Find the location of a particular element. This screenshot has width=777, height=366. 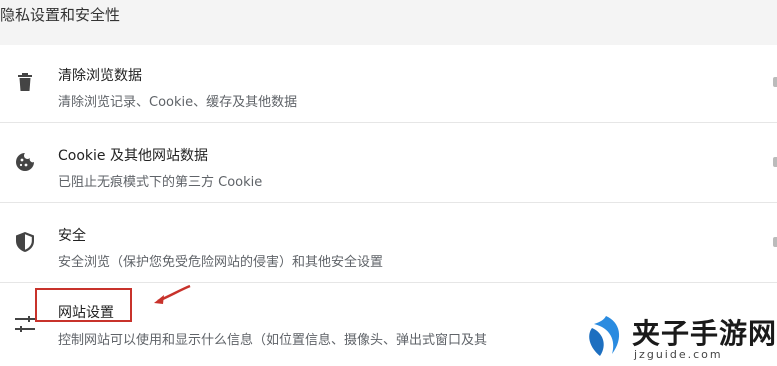

row-title: 清除浏览数据 is located at coordinates (100, 76).